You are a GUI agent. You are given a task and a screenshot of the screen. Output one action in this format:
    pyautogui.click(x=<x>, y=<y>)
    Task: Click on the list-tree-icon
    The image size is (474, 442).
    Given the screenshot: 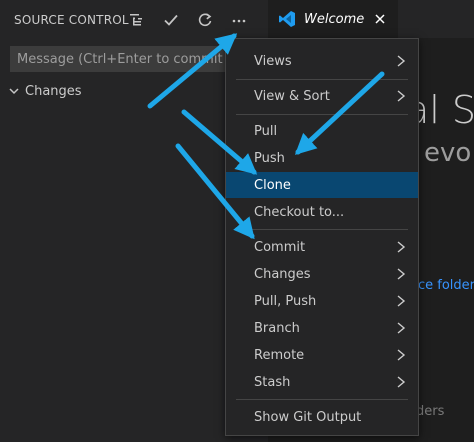 What is the action you would take?
    pyautogui.click(x=137, y=20)
    